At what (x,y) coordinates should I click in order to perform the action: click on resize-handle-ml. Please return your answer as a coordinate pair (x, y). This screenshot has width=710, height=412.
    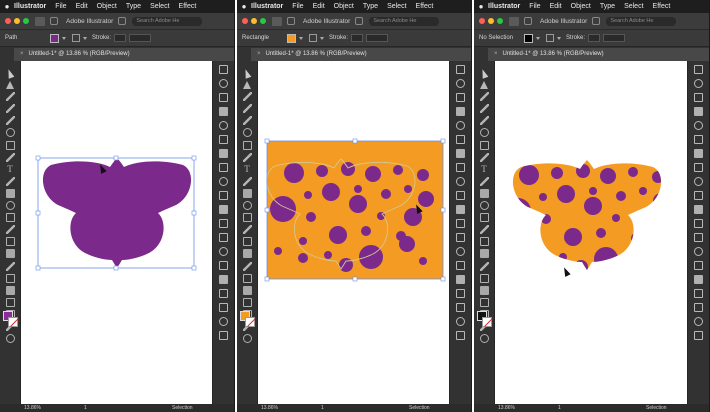
    Looking at the image, I should click on (38, 213).